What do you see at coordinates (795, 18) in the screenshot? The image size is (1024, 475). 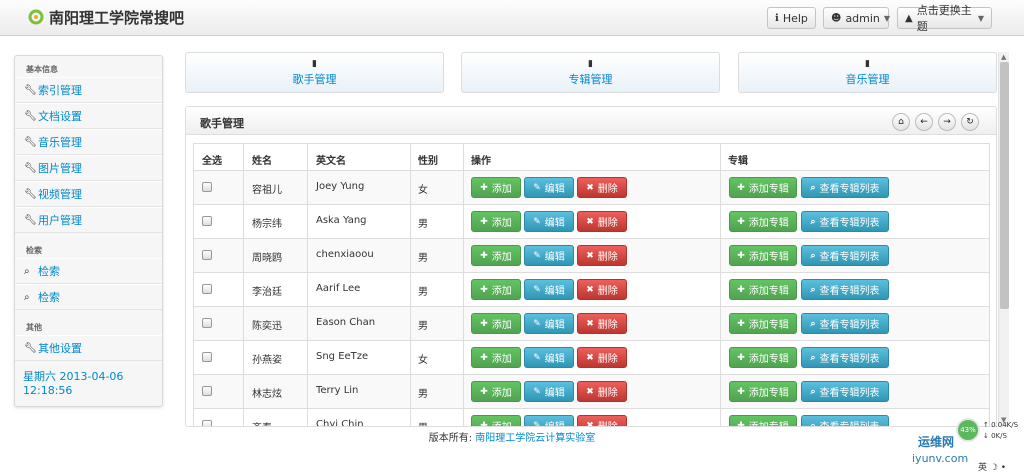 I see `help-label: Help` at bounding box center [795, 18].